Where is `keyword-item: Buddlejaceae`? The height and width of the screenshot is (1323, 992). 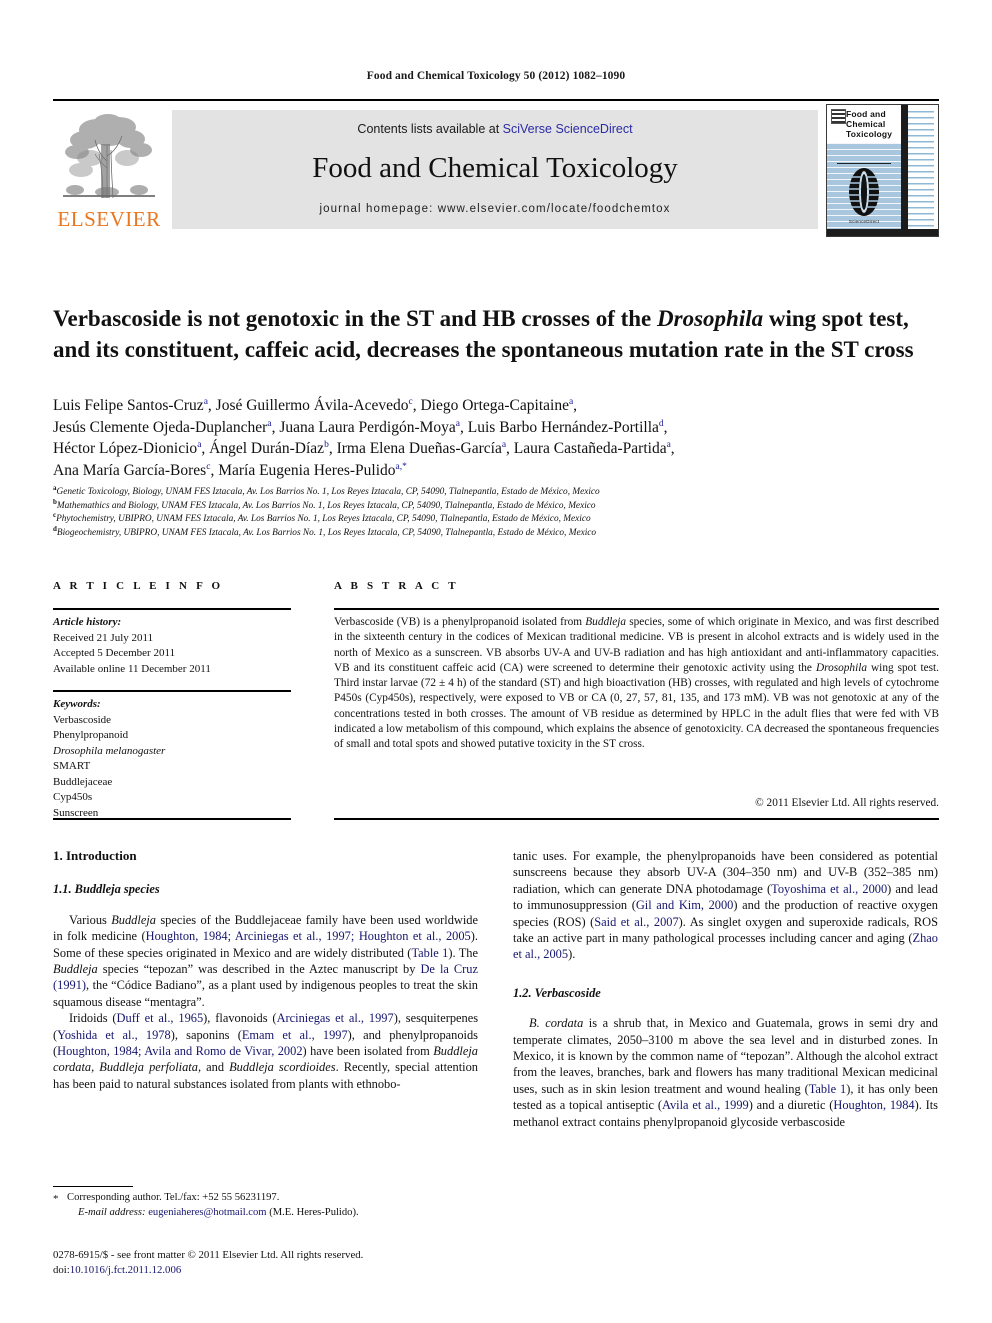
keyword-item: Buddlejaceae is located at coordinates (83, 781).